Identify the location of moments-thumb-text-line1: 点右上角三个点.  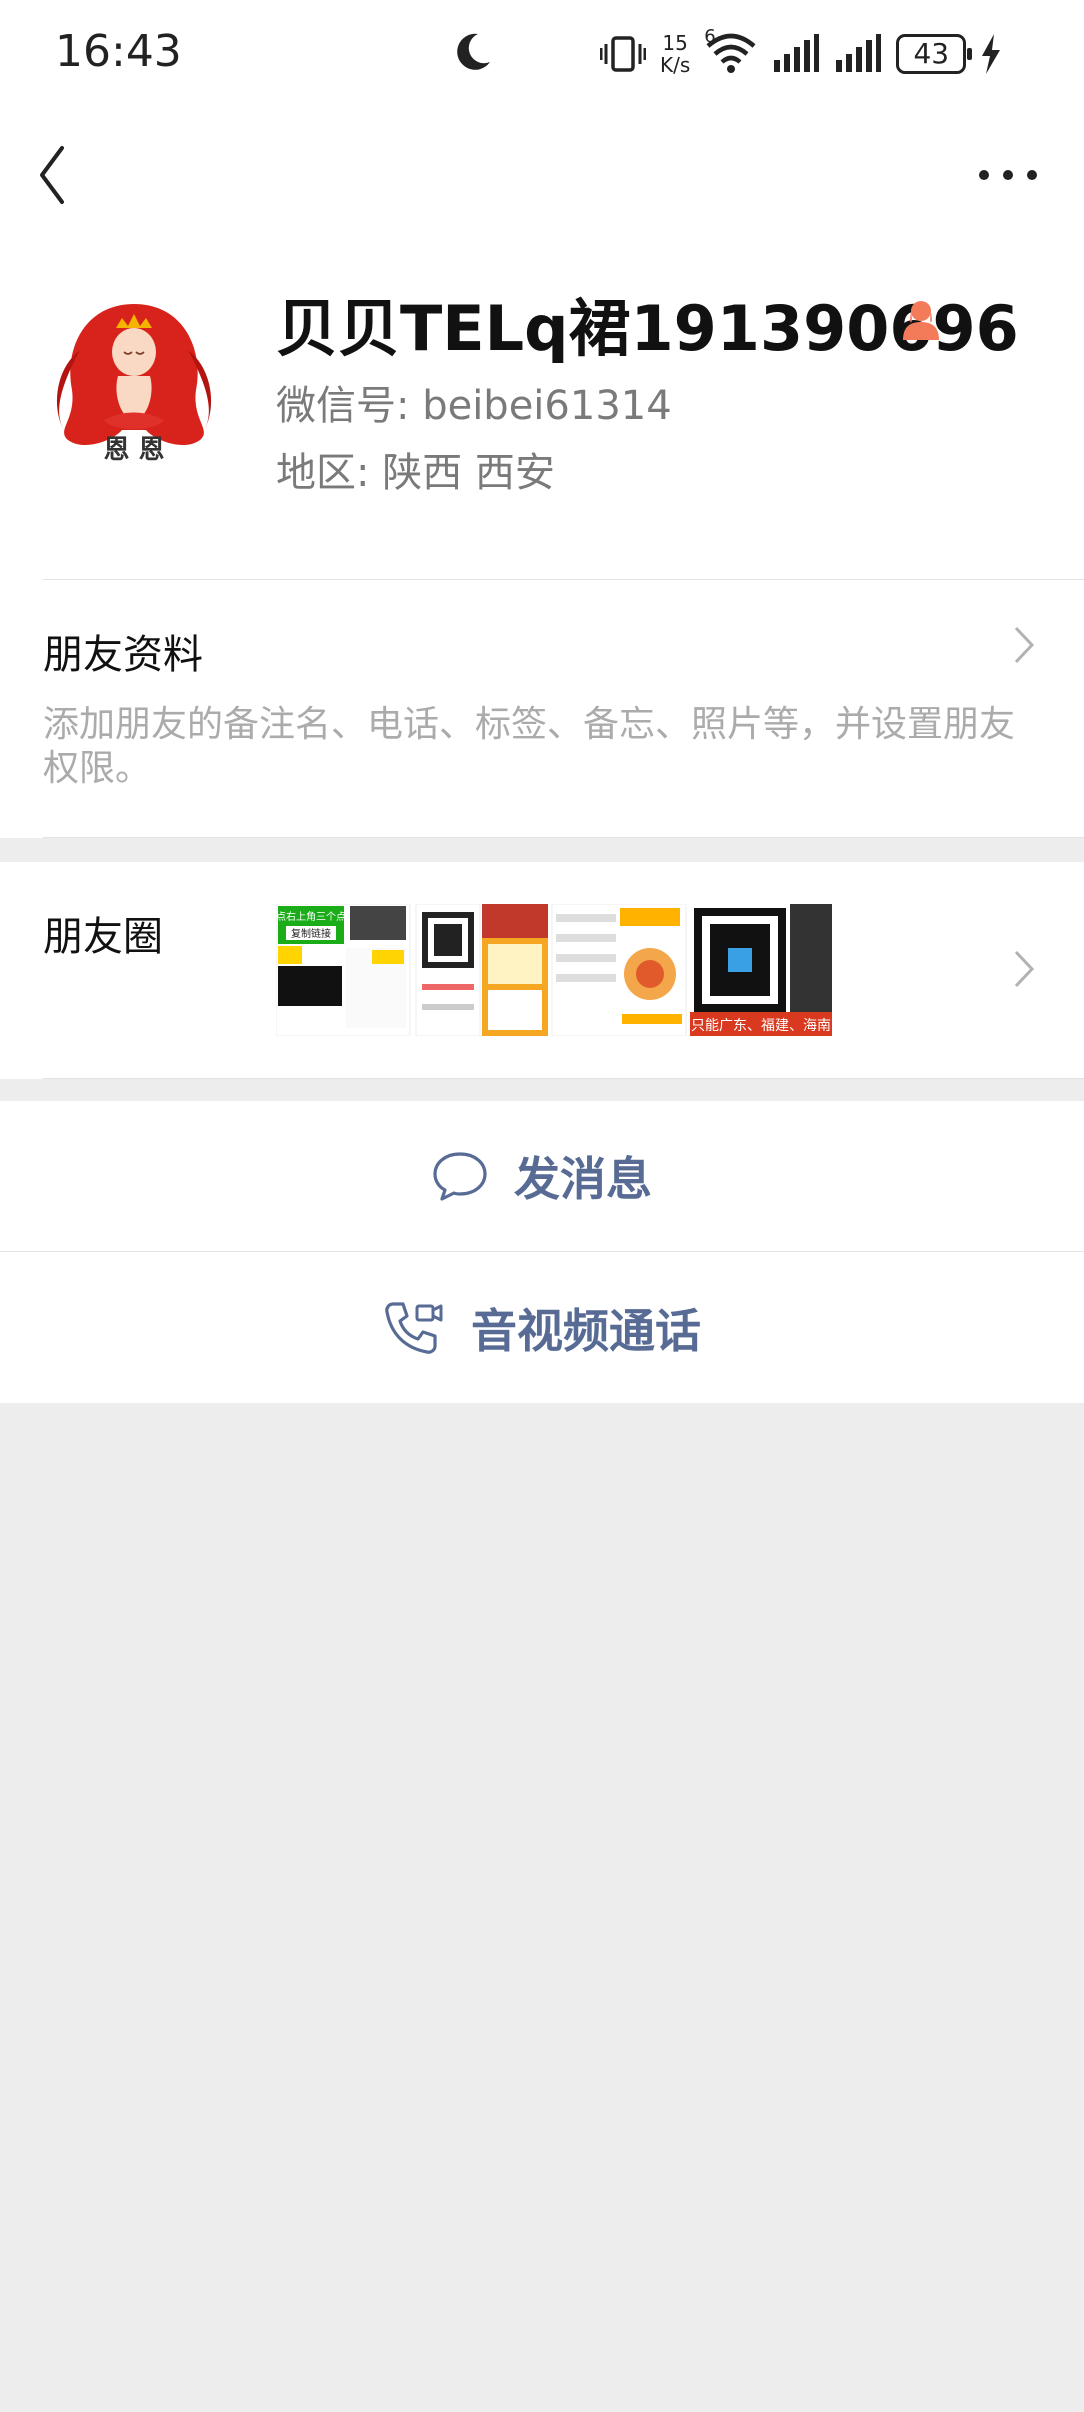
(311, 916).